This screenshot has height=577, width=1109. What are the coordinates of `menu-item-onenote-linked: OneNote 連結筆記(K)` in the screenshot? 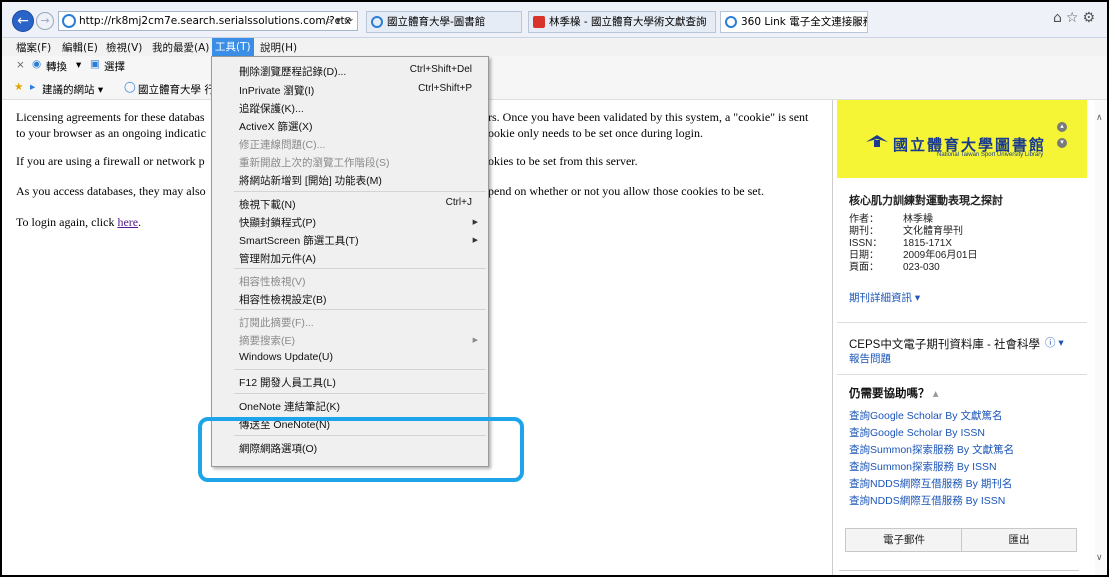 It's located at (289, 406).